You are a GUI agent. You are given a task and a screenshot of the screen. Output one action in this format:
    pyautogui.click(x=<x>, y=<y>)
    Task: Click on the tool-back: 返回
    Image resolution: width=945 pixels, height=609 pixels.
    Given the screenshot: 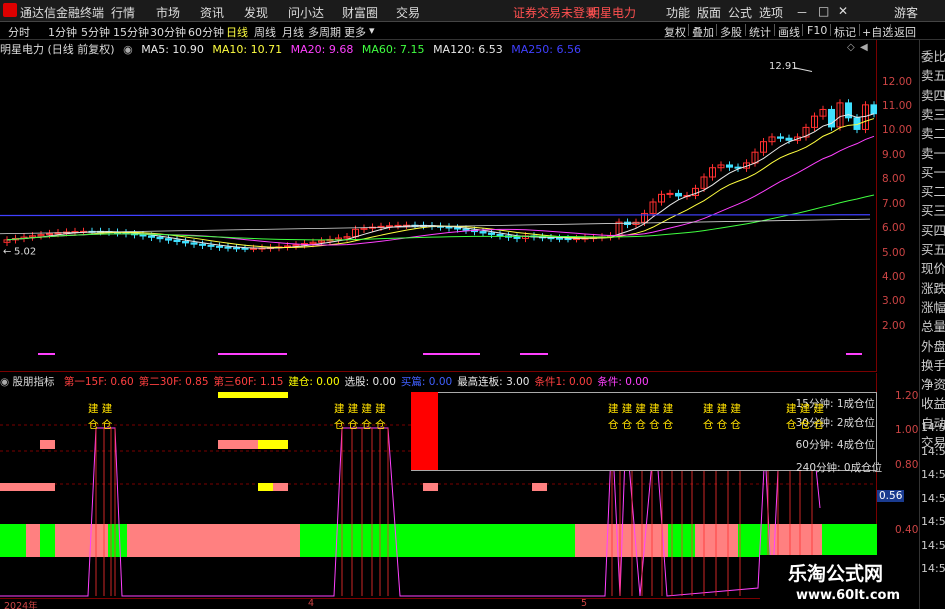 What is the action you would take?
    pyautogui.click(x=905, y=32)
    